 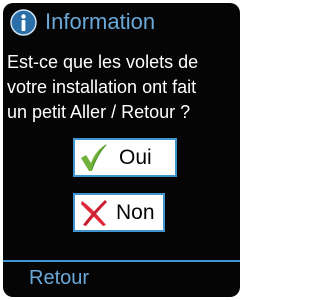 What do you see at coordinates (100, 21) in the screenshot?
I see `dialog-title: Information` at bounding box center [100, 21].